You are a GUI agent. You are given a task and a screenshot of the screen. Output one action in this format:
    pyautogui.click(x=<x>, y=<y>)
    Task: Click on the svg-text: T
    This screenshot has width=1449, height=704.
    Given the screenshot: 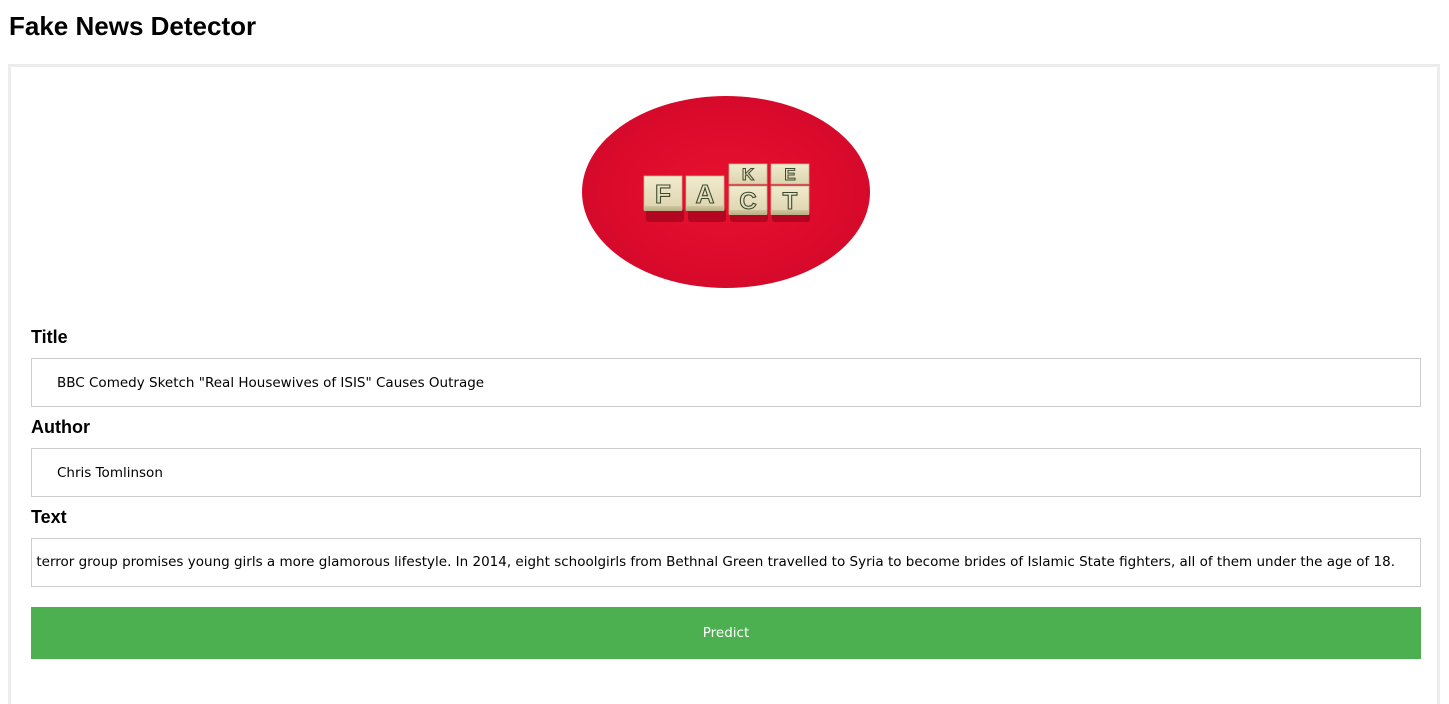 What is the action you would take?
    pyautogui.click(x=790, y=201)
    